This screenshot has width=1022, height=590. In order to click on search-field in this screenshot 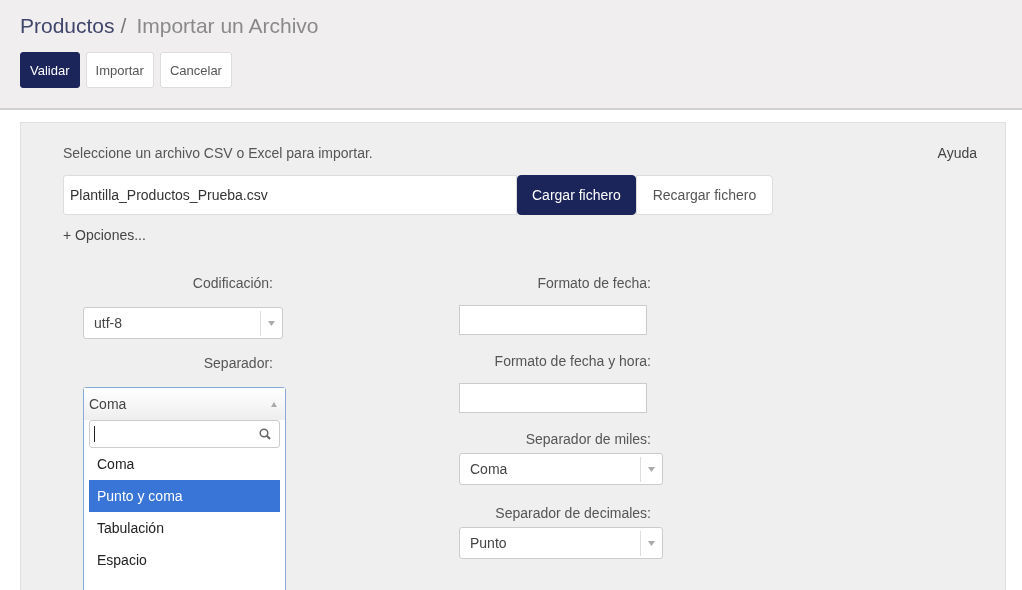, I will do `click(184, 434)`.